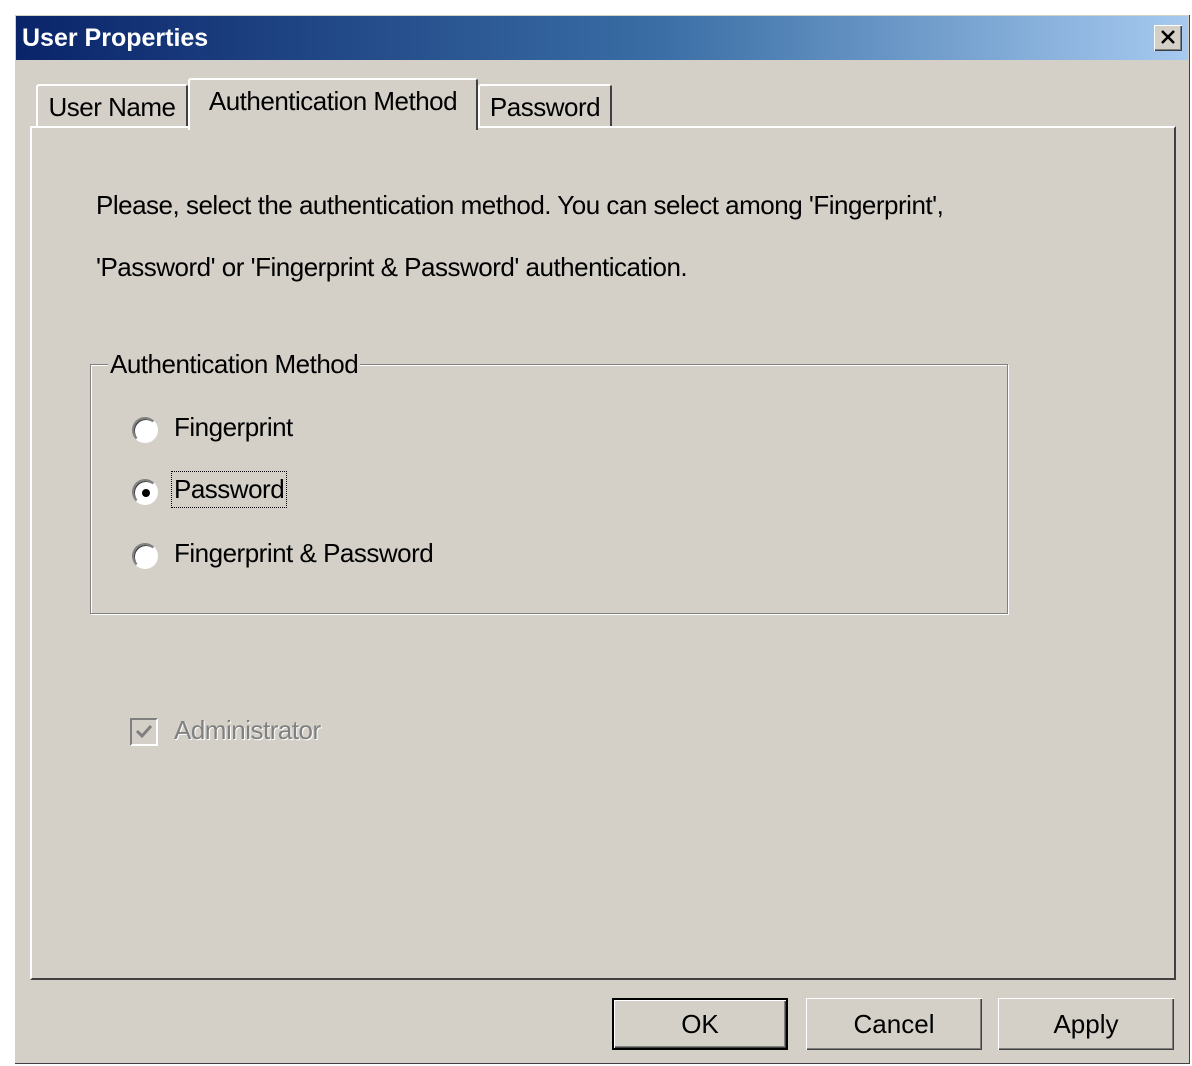  What do you see at coordinates (894, 1024) in the screenshot?
I see `cancel-button: Cancel` at bounding box center [894, 1024].